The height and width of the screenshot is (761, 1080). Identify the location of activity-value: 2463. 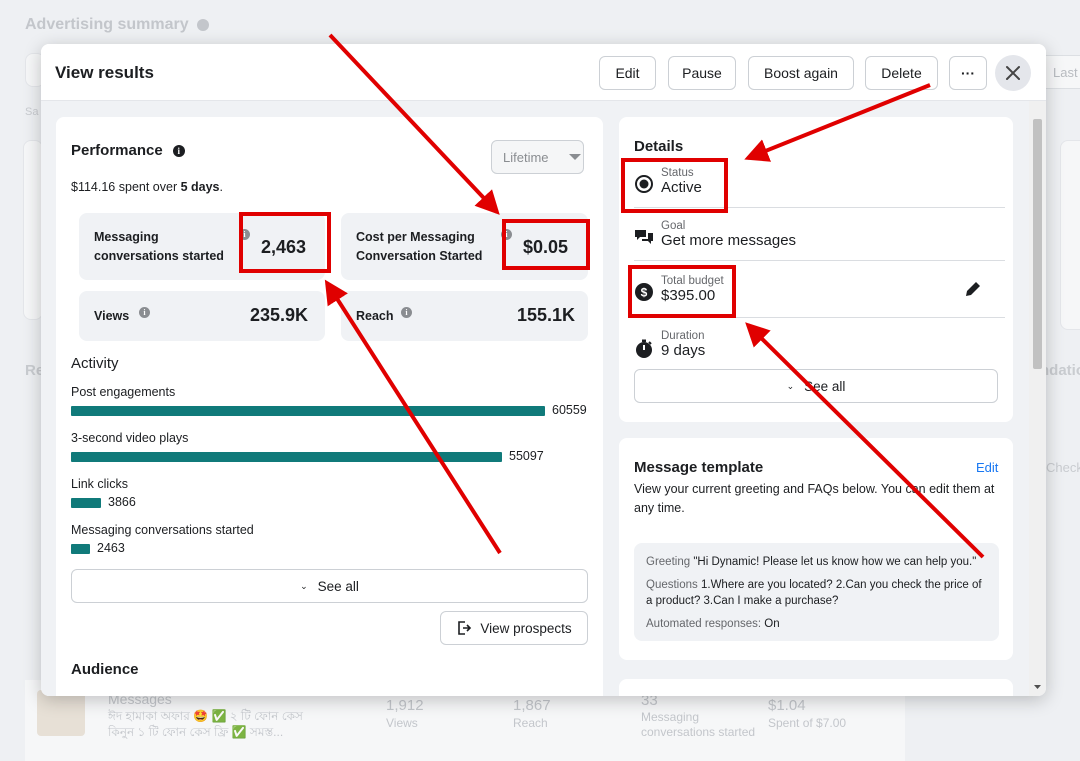
(111, 548).